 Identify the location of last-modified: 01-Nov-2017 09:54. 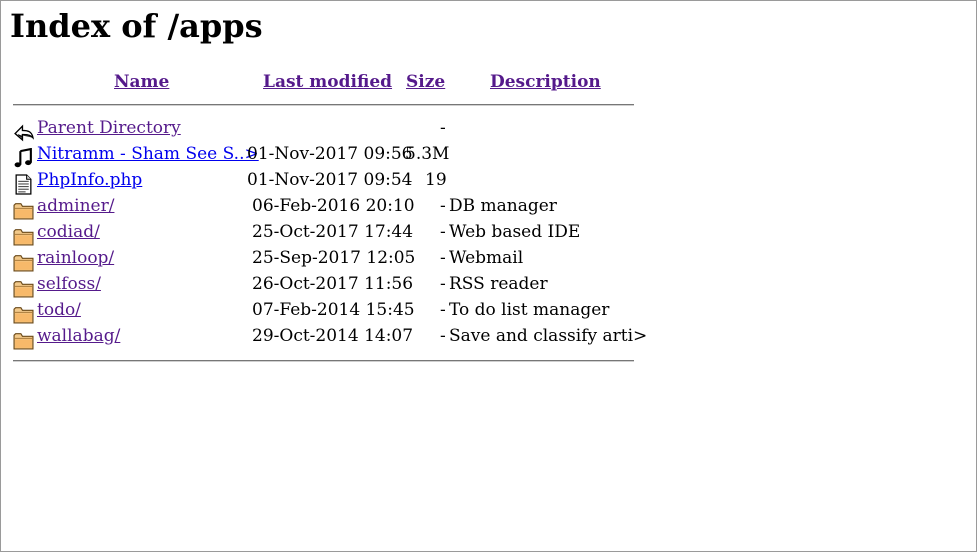
(330, 180).